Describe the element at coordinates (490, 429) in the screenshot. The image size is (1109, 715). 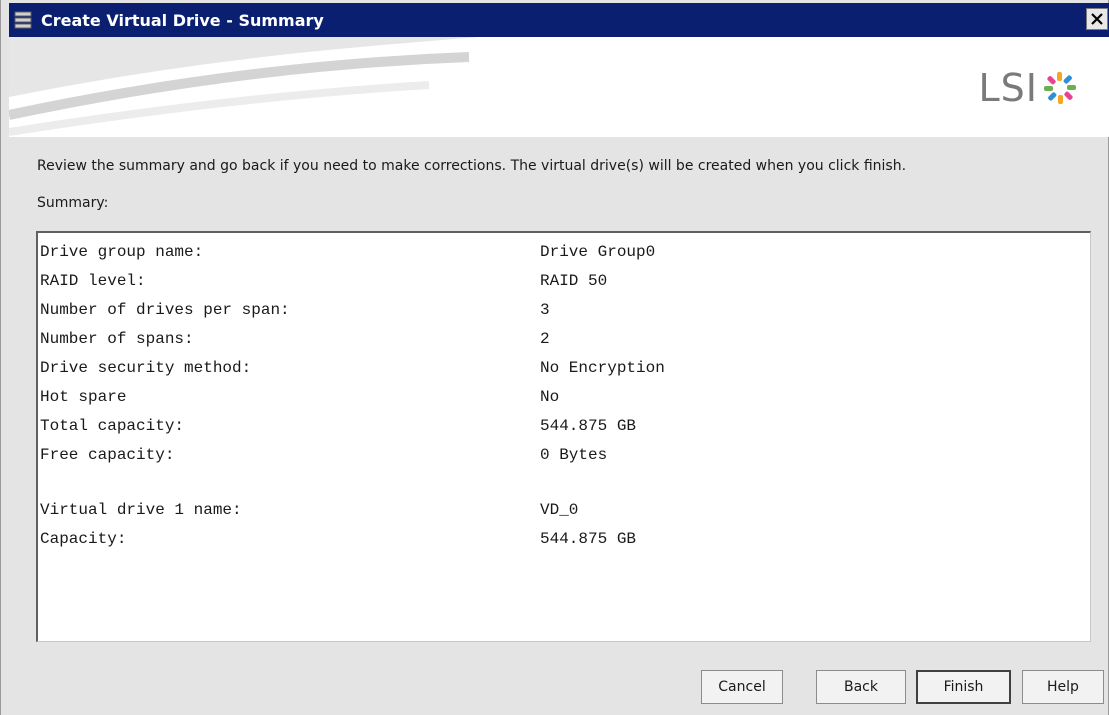
I see `summary-row: Total capacity: 544.875 GB` at that location.